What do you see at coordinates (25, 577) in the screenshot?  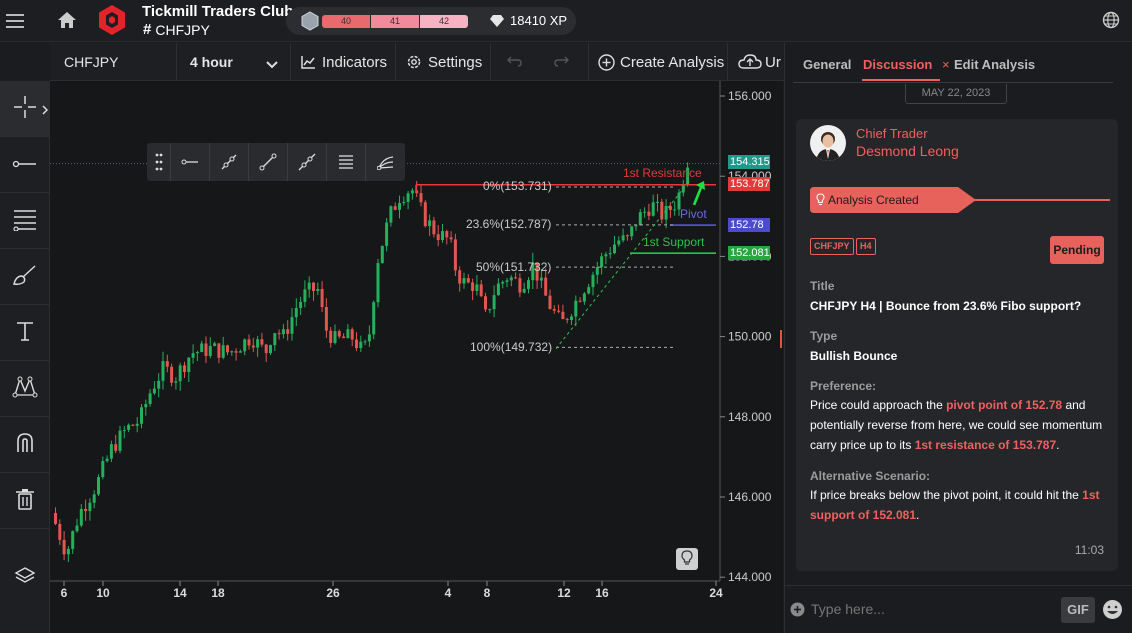 I see `layers-tool` at bounding box center [25, 577].